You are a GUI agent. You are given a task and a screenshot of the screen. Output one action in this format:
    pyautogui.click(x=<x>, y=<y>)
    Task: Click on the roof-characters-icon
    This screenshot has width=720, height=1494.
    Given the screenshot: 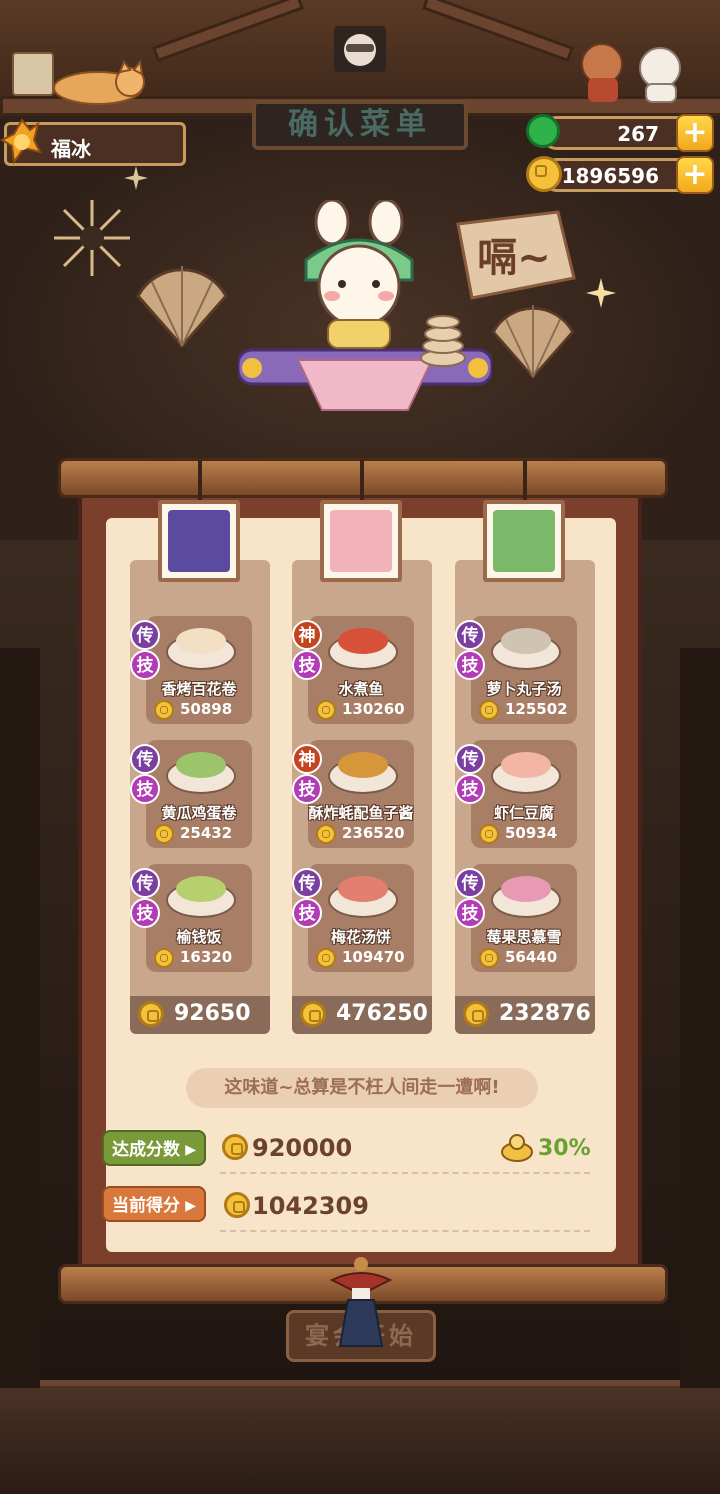 What is the action you would take?
    pyautogui.click(x=631, y=73)
    